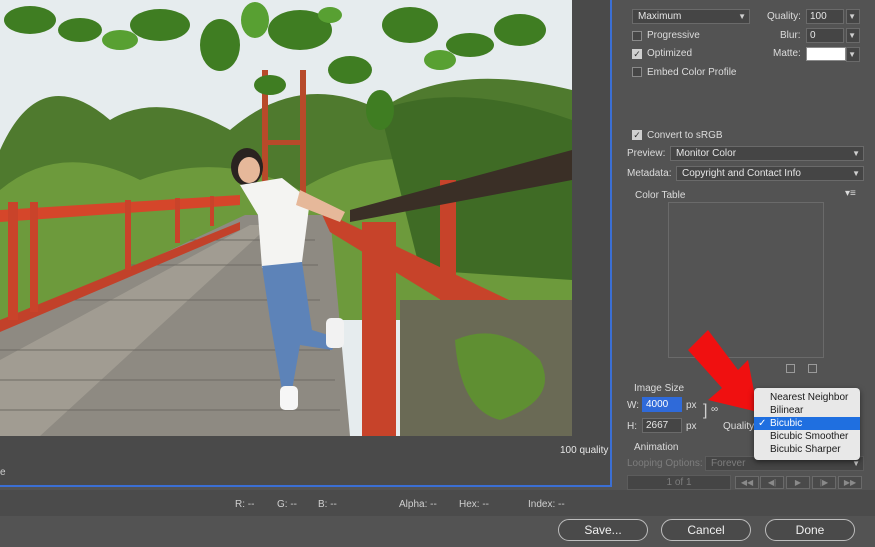 This screenshot has height=547, width=875. Describe the element at coordinates (706, 153) in the screenshot. I see `preview-select-value: Monitor Color` at that location.